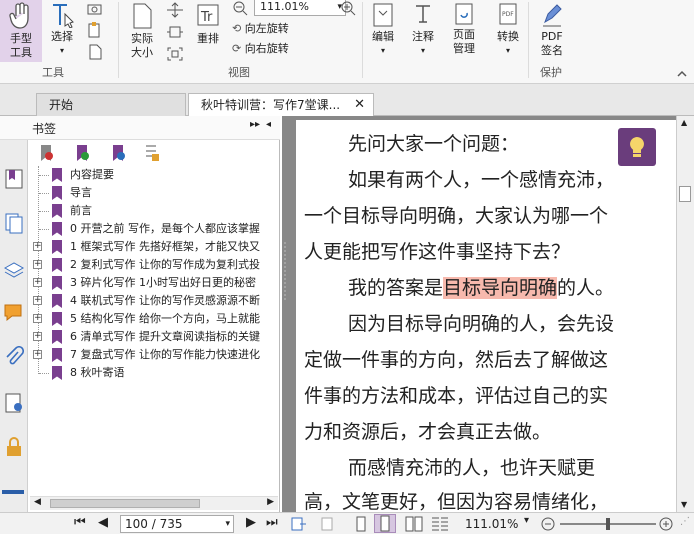 This screenshot has width=694, height=535. Describe the element at coordinates (268, 124) in the screenshot. I see `collapse-panel-icon: ◂` at that location.